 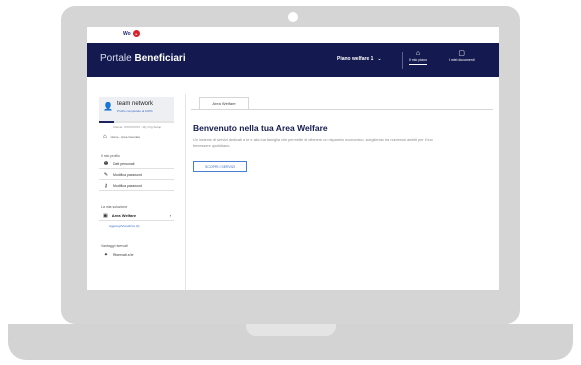 What do you see at coordinates (106, 164) in the screenshot?
I see `info-icon: ❶` at bounding box center [106, 164].